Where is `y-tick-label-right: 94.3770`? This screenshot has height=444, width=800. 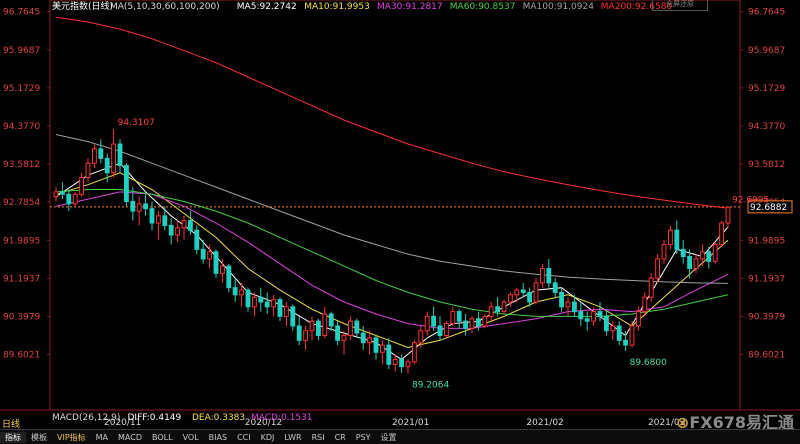 y-tick-label-right: 94.3770 is located at coordinates (766, 127).